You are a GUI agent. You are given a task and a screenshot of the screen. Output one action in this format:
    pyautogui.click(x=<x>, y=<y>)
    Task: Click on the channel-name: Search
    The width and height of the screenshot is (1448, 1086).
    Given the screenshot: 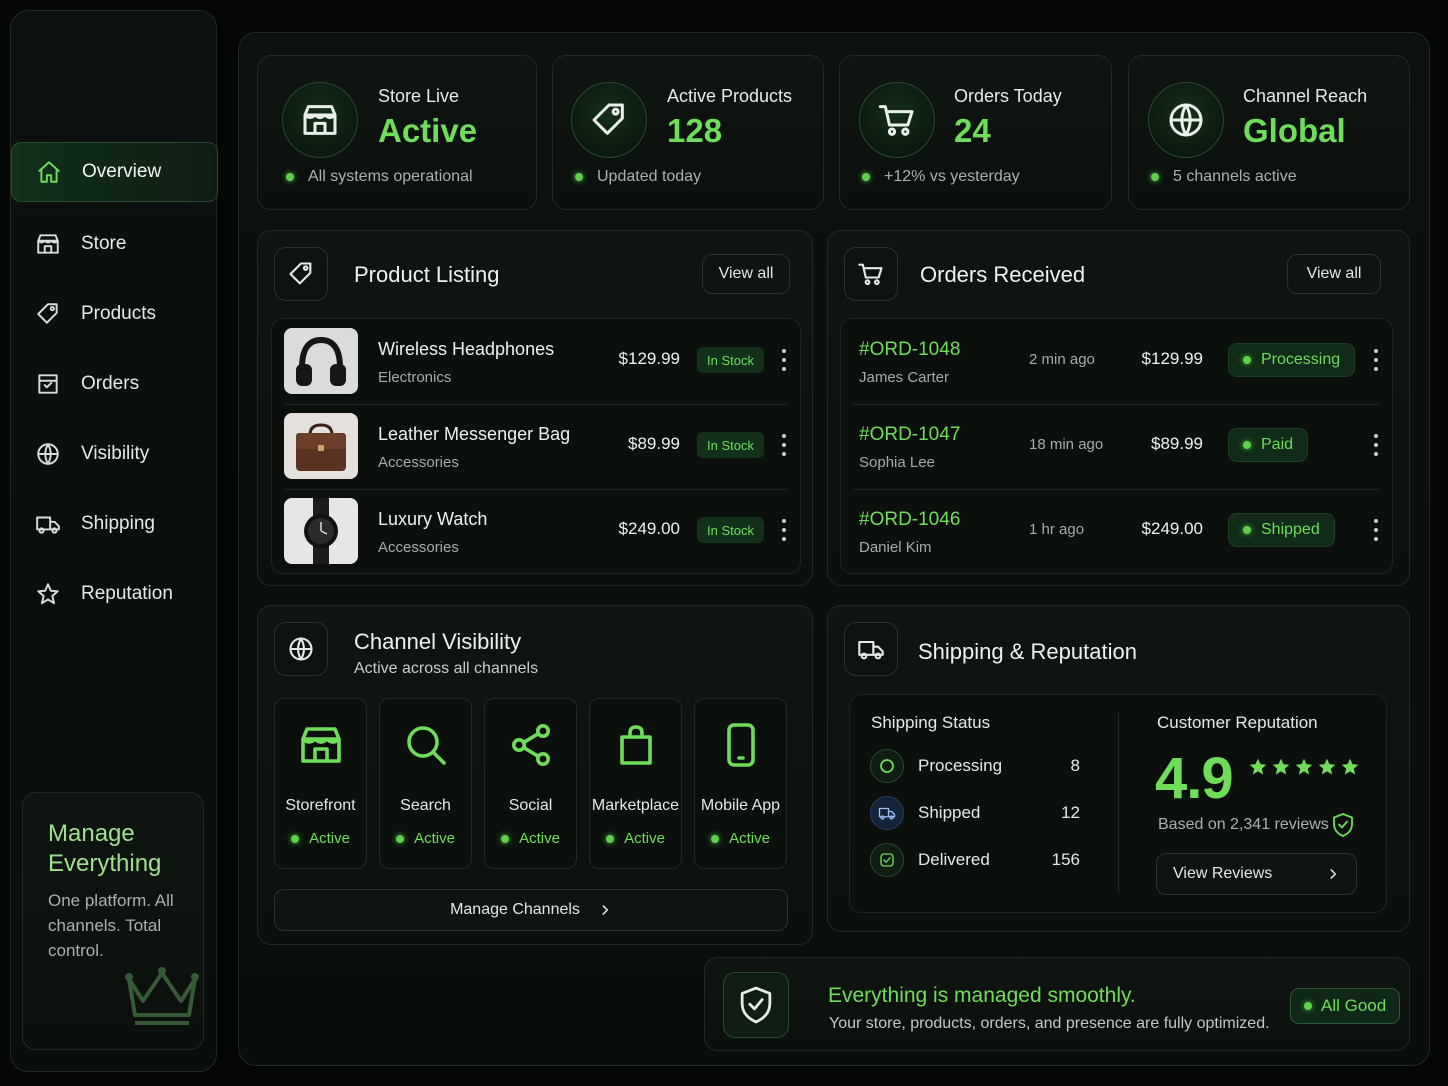 What is the action you would take?
    pyautogui.click(x=425, y=805)
    